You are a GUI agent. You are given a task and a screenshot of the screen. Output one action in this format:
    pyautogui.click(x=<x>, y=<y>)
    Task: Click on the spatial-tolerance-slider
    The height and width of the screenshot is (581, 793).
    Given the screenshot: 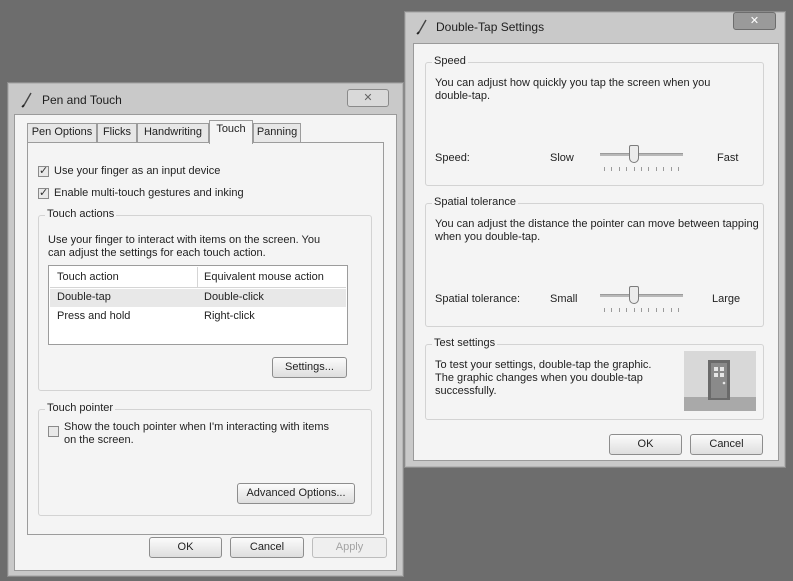 What is the action you would take?
    pyautogui.click(x=641, y=300)
    